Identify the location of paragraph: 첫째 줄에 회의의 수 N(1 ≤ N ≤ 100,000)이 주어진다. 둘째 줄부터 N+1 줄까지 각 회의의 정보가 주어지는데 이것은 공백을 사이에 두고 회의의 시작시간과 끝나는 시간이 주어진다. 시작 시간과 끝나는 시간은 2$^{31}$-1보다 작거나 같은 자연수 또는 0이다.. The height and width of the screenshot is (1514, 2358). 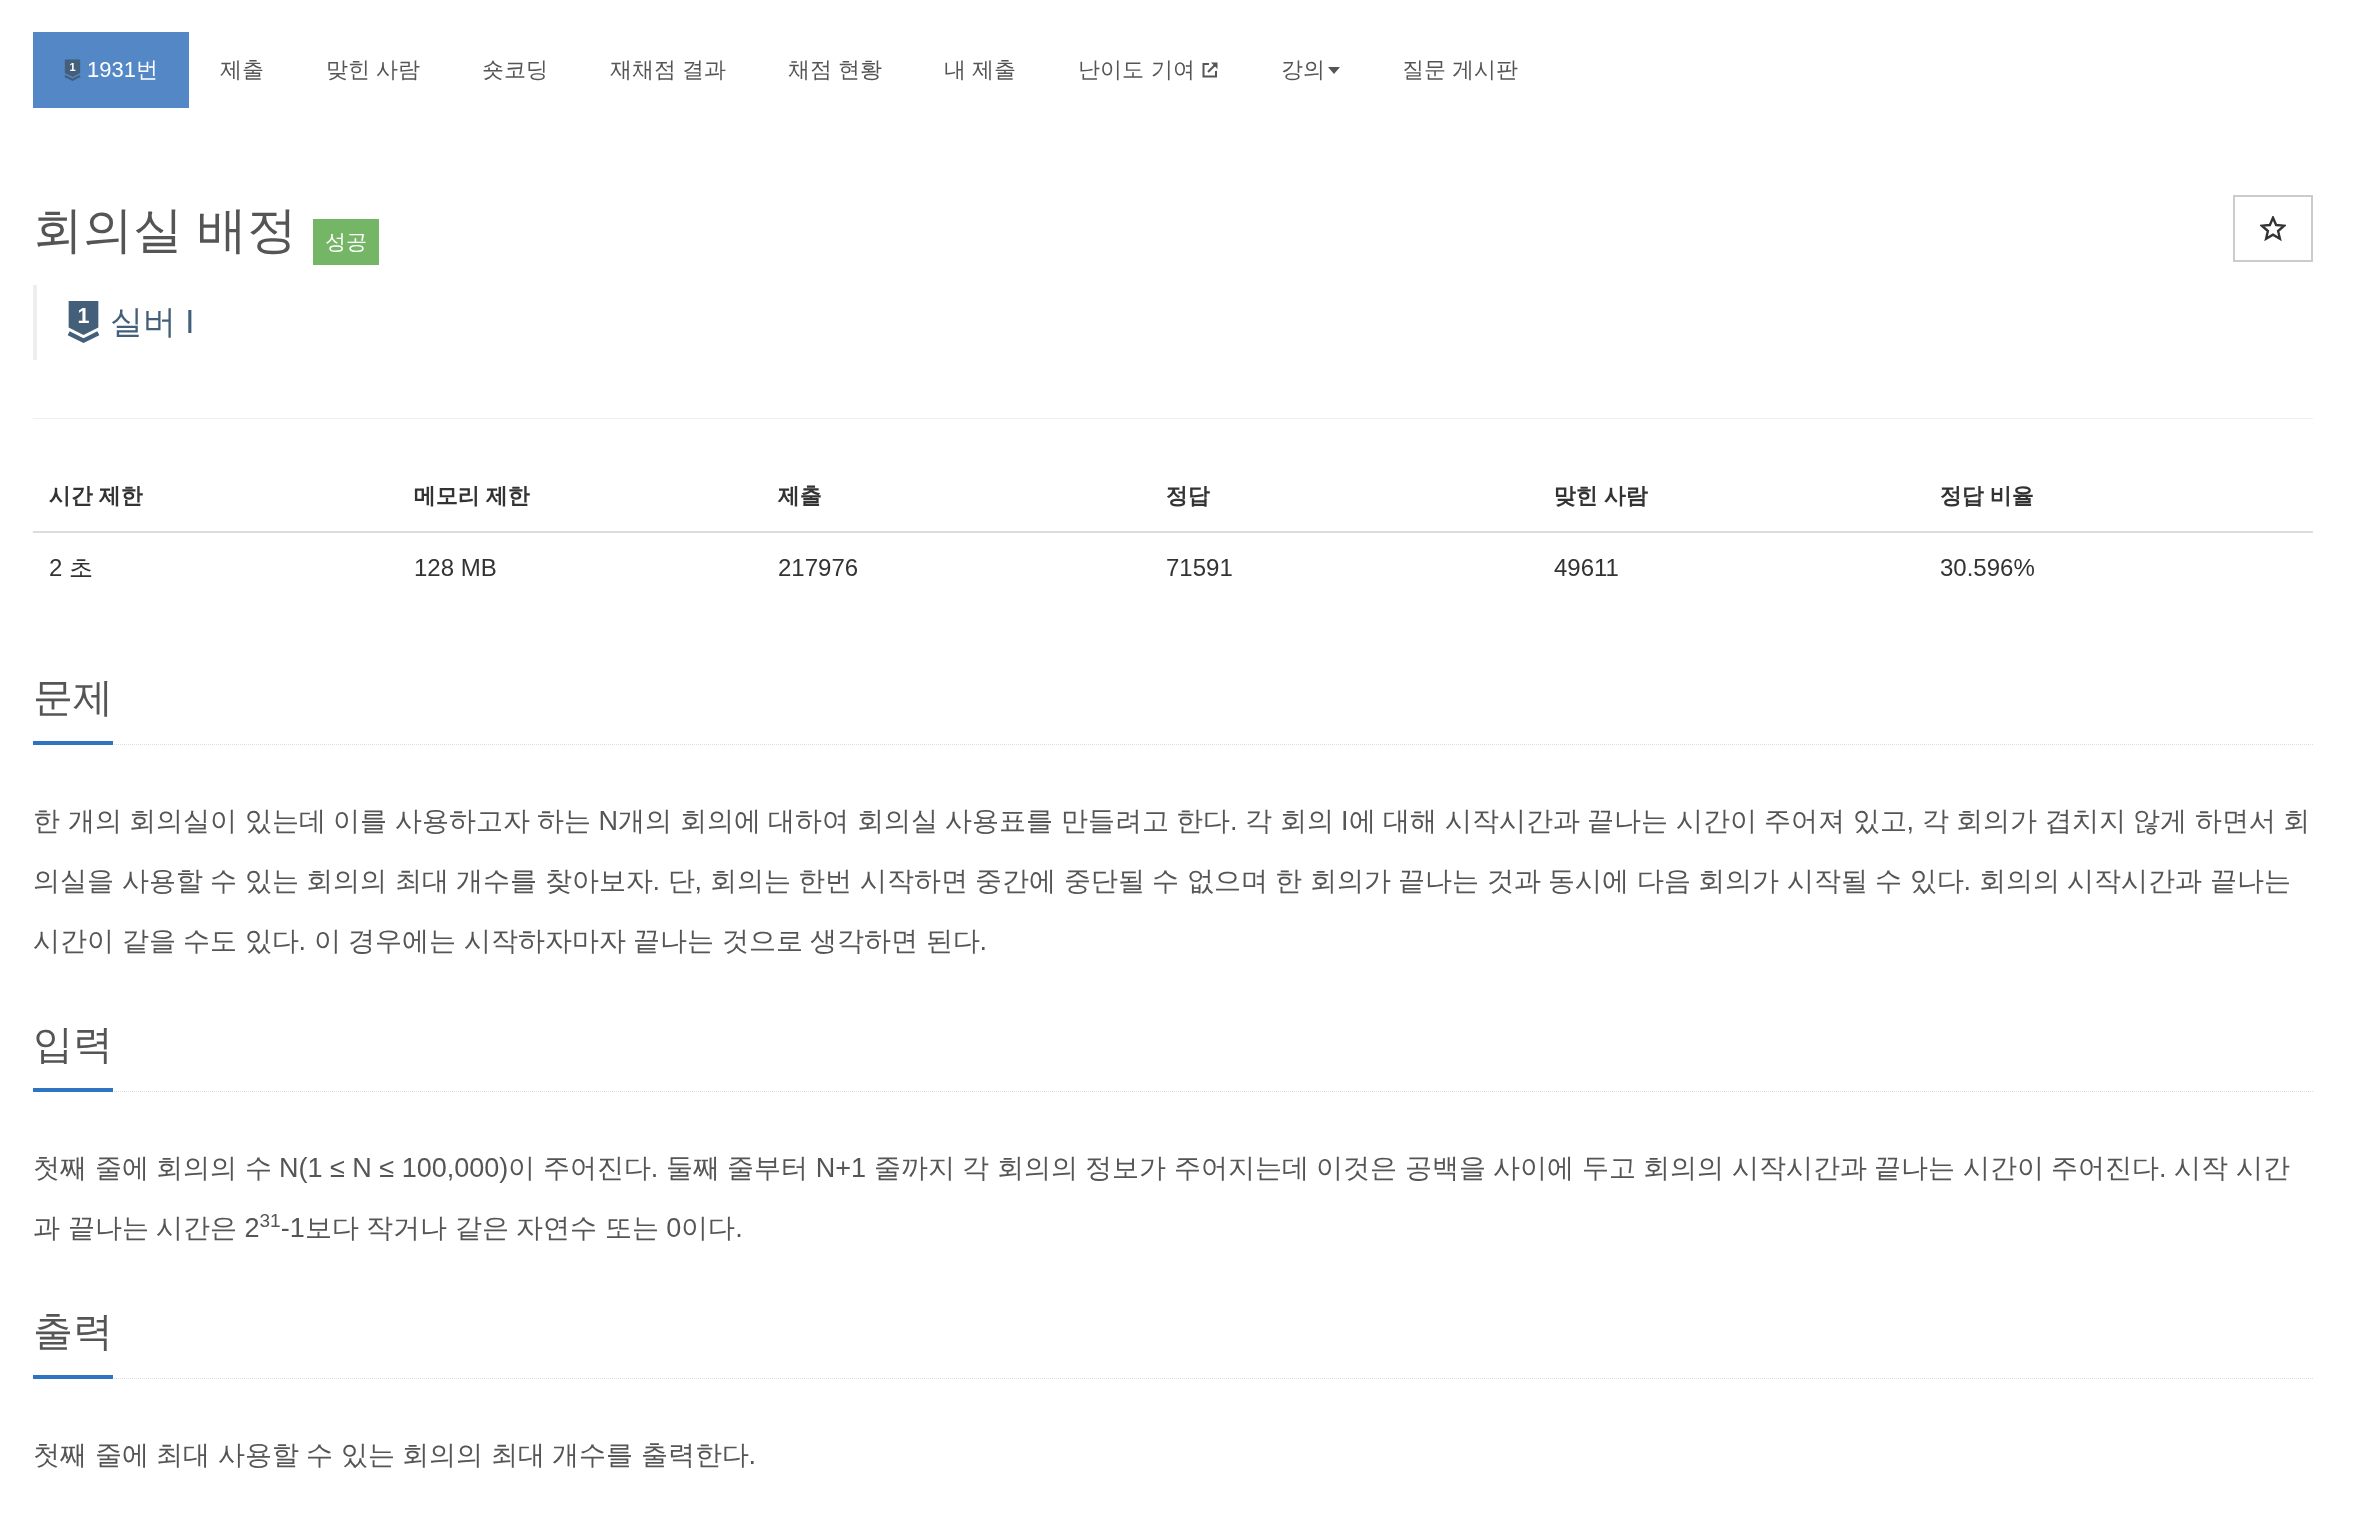
(1162, 1198).